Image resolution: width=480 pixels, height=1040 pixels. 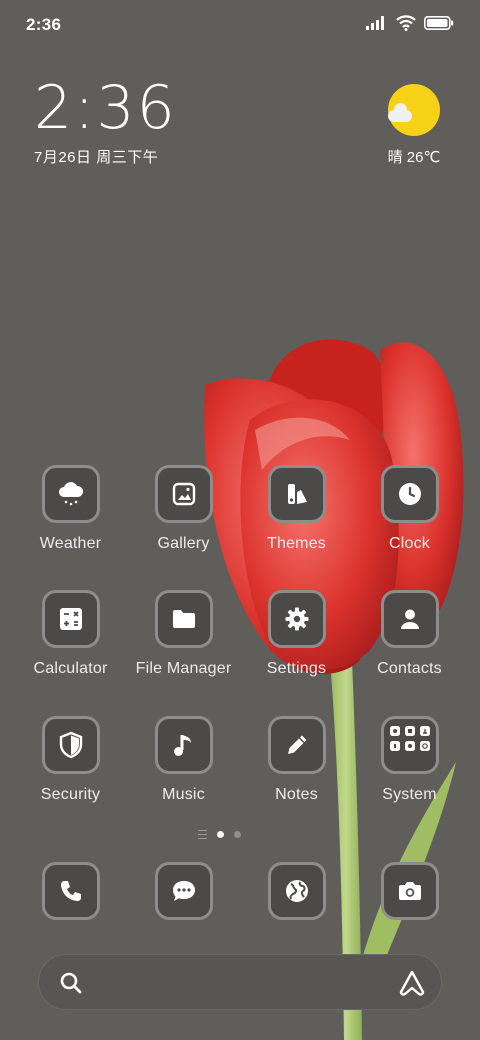 I want to click on app-label: Security, so click(x=70, y=794).